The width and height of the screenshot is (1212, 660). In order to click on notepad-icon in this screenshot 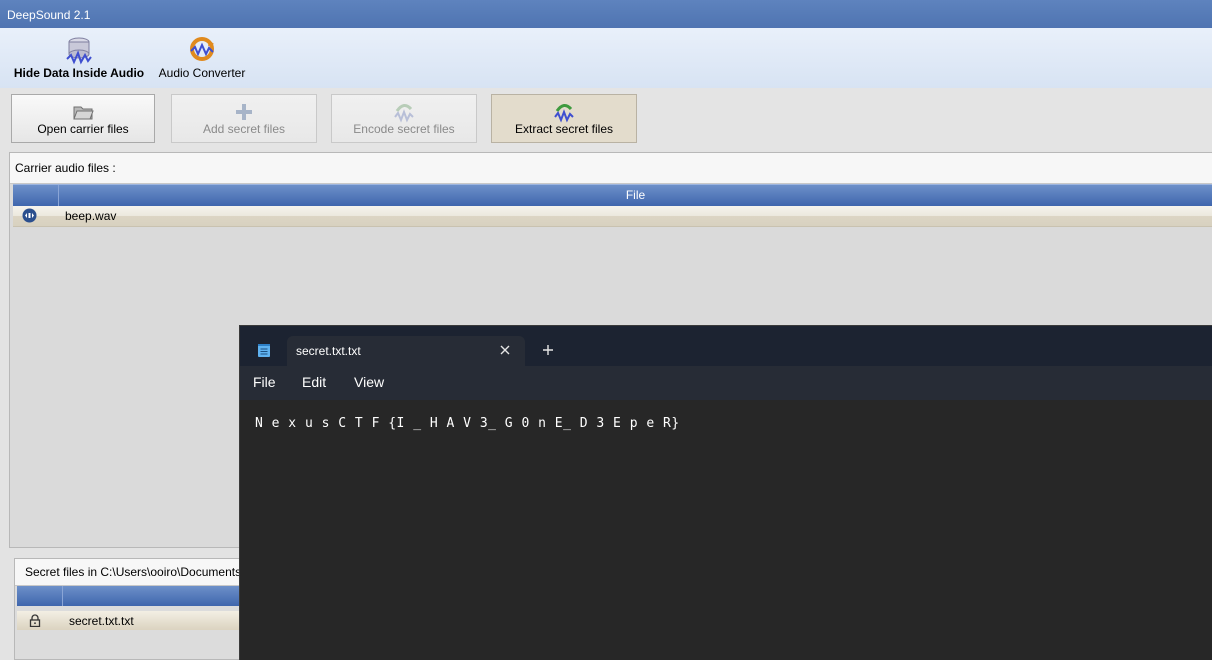, I will do `click(264, 350)`.